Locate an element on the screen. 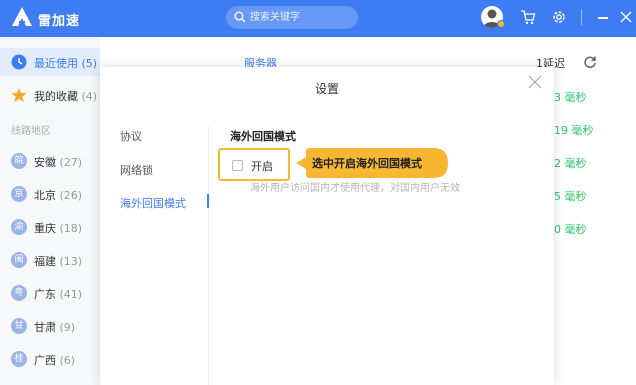 The image size is (636, 385). region-label: 安徽 is located at coordinates (45, 162).